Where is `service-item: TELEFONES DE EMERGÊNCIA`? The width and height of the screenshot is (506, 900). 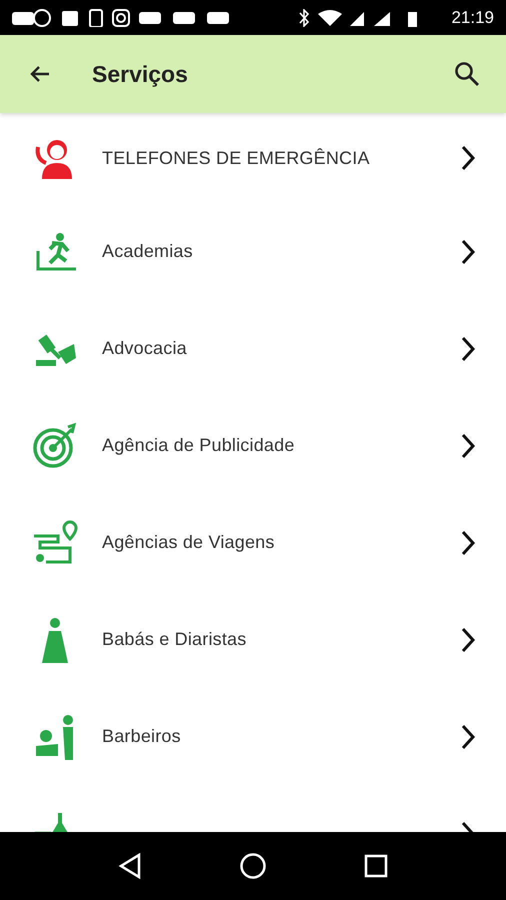
service-item: TELEFONES DE EMERGÊNCIA is located at coordinates (253, 158).